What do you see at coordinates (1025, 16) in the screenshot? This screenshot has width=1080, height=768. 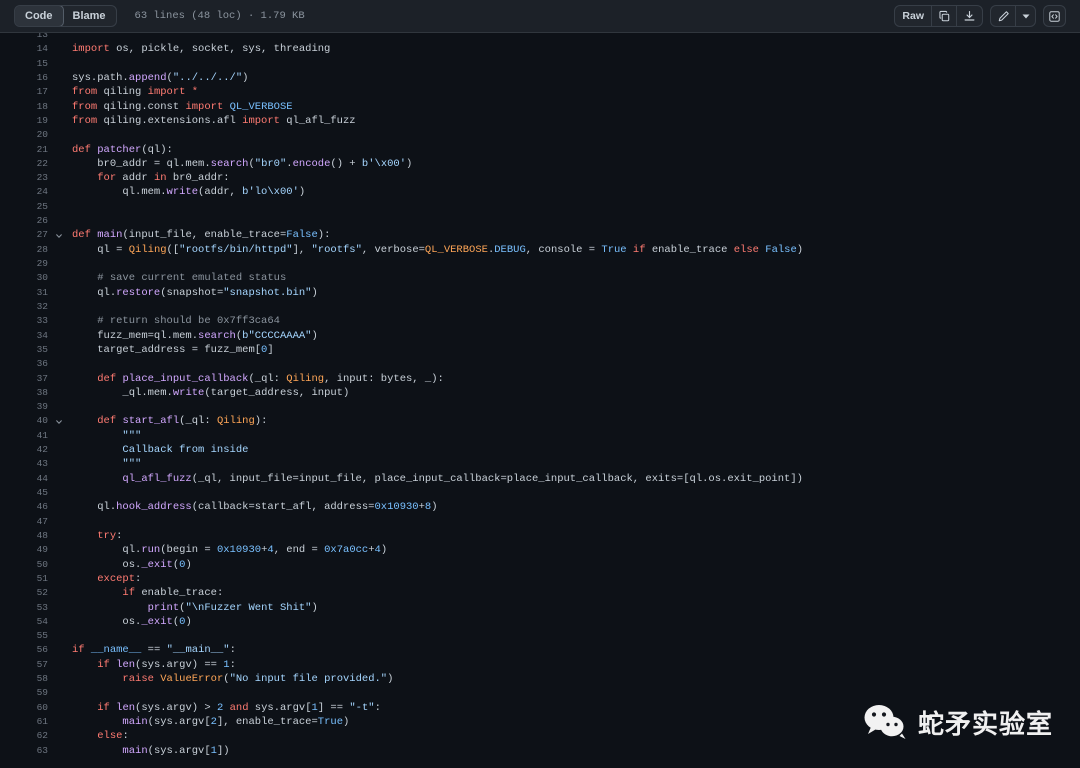 I see `chevron-down-icon` at bounding box center [1025, 16].